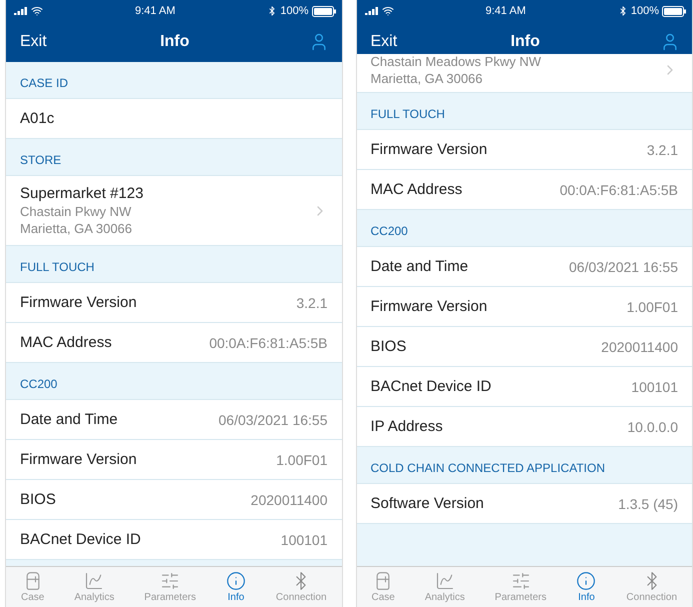 The height and width of the screenshot is (607, 693). What do you see at coordinates (174, 211) in the screenshot?
I see `store-row: Supermarket #123 Chastain Pkwy NW Marietta, GA 30066` at bounding box center [174, 211].